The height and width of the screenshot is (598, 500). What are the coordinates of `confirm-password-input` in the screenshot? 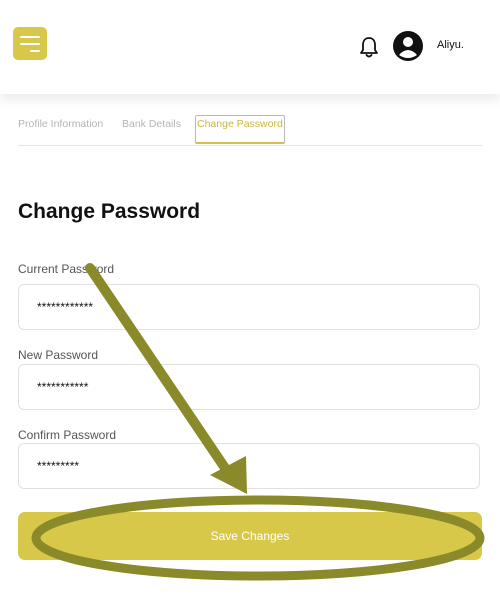 It's located at (249, 466).